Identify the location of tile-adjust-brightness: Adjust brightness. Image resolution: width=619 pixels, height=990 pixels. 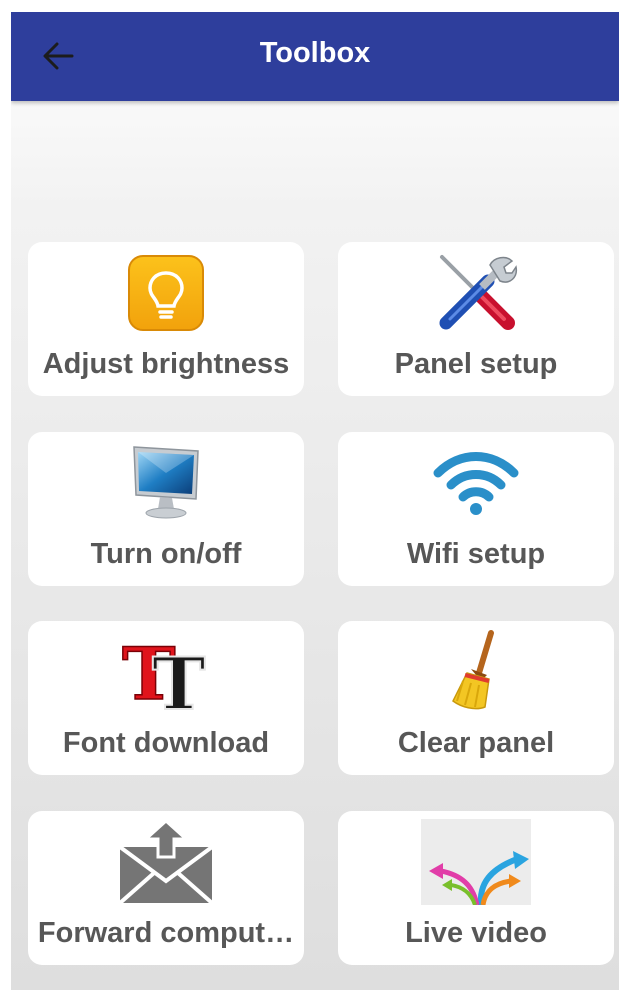
(166, 319).